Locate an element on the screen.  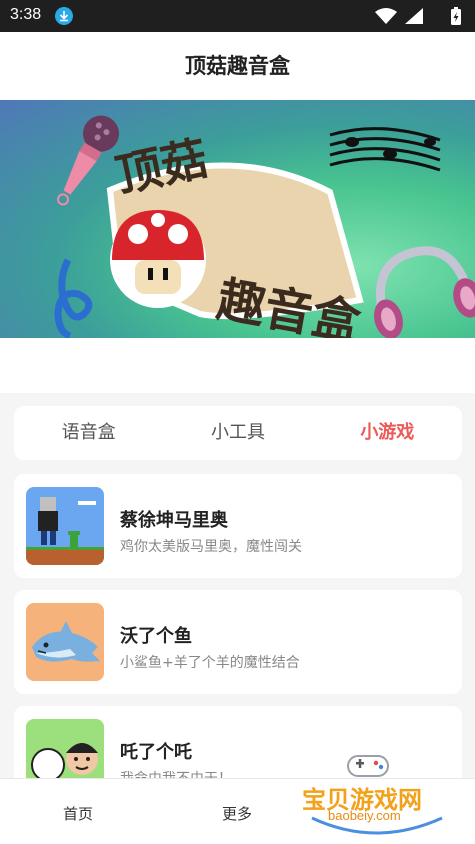
signal-icon is located at coordinates (414, 16).